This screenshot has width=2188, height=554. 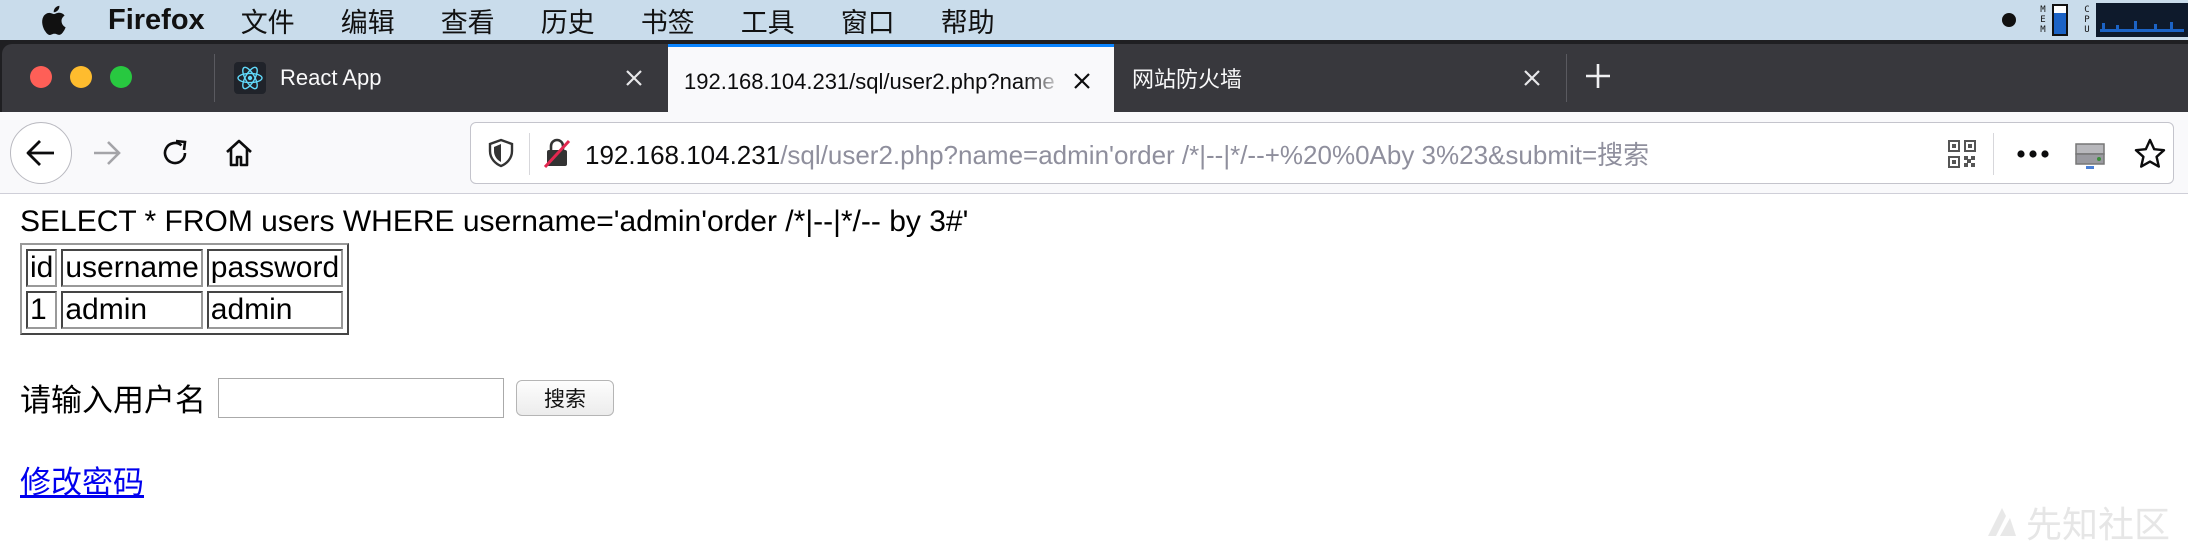 What do you see at coordinates (683, 154) in the screenshot?
I see `url-host: 192.168.104.231` at bounding box center [683, 154].